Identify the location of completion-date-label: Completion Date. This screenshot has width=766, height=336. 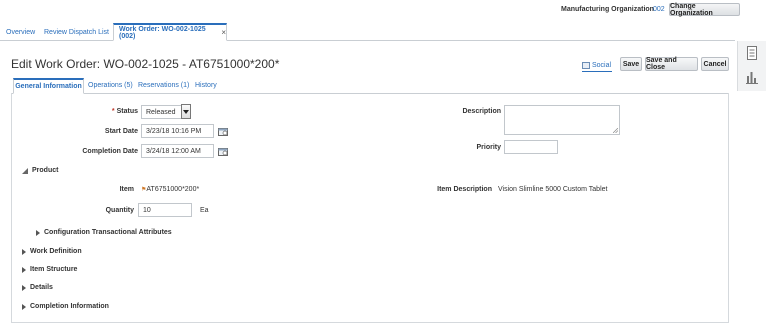
(110, 151).